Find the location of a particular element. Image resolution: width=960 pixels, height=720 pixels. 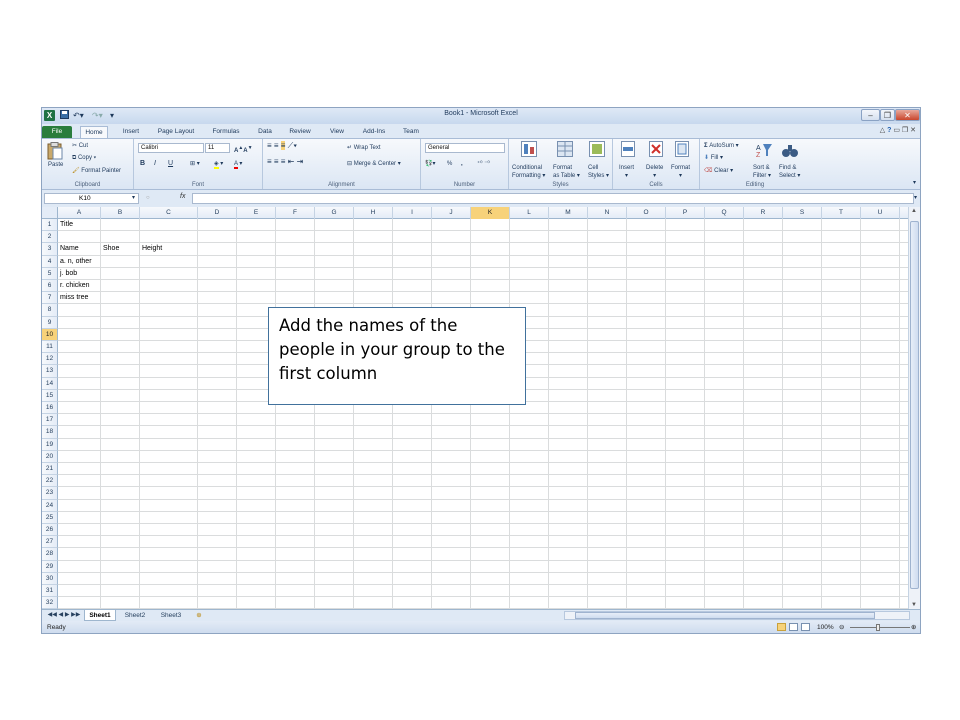

sheet-tab-2: Sheet2 is located at coordinates (135, 615).